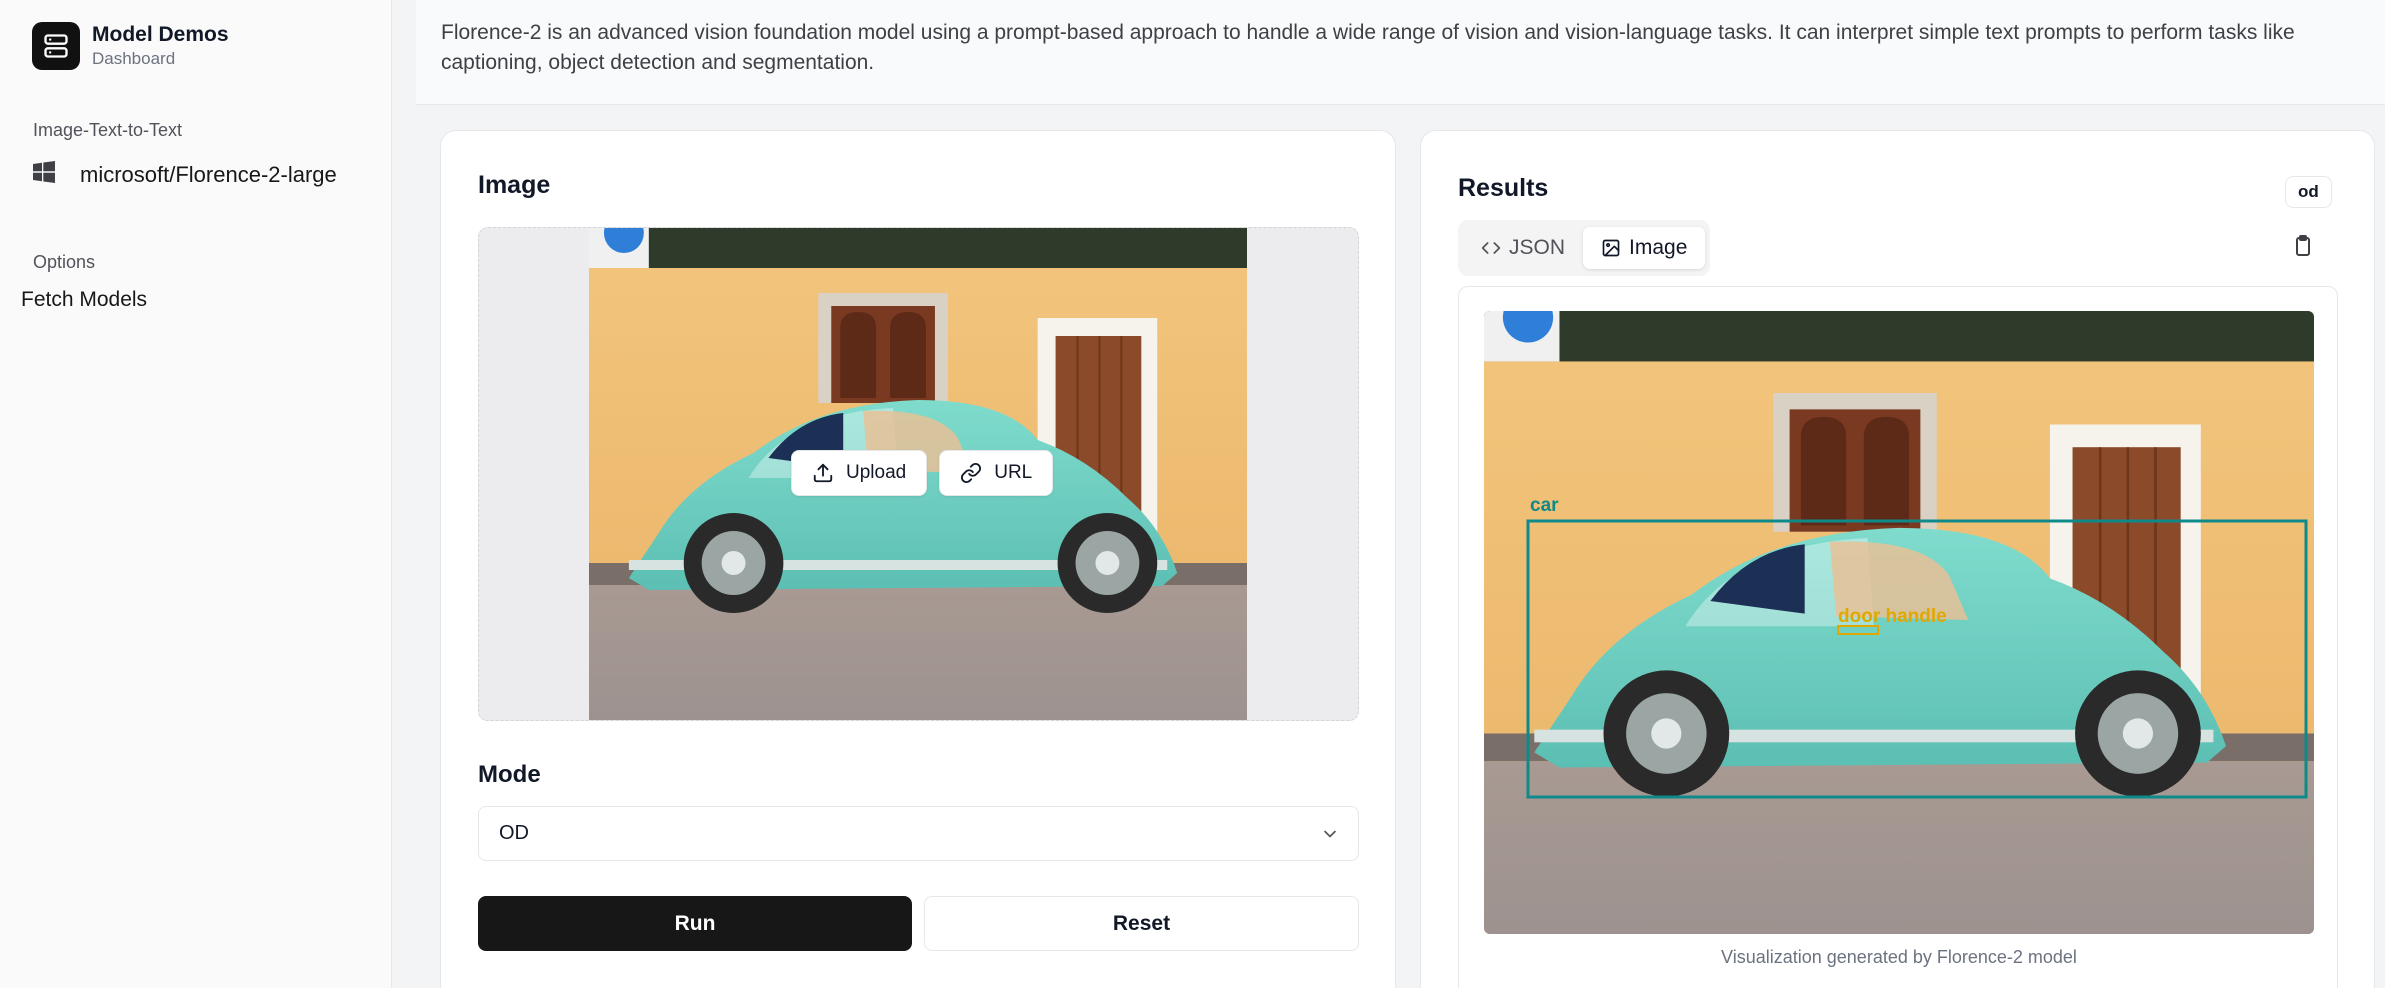 The height and width of the screenshot is (988, 2385). What do you see at coordinates (918, 833) in the screenshot?
I see `mode-select: OD` at bounding box center [918, 833].